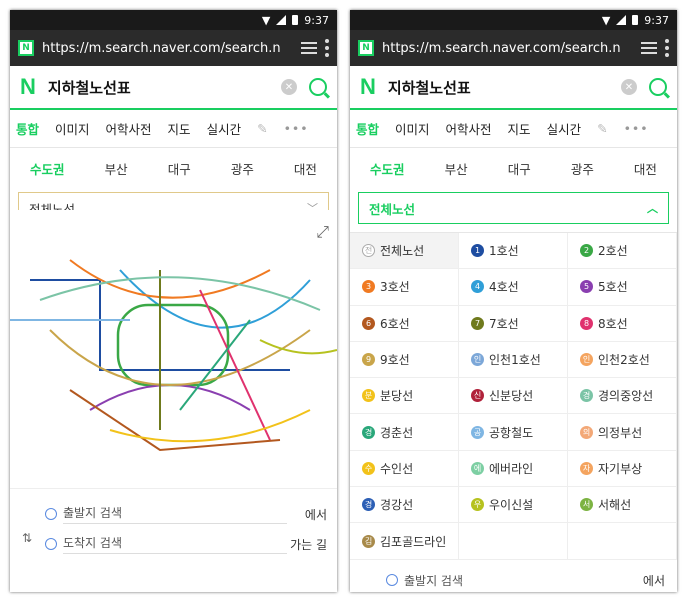 The height and width of the screenshot is (600, 691). I want to click on destination-input: 도착지 검색, so click(175, 544).